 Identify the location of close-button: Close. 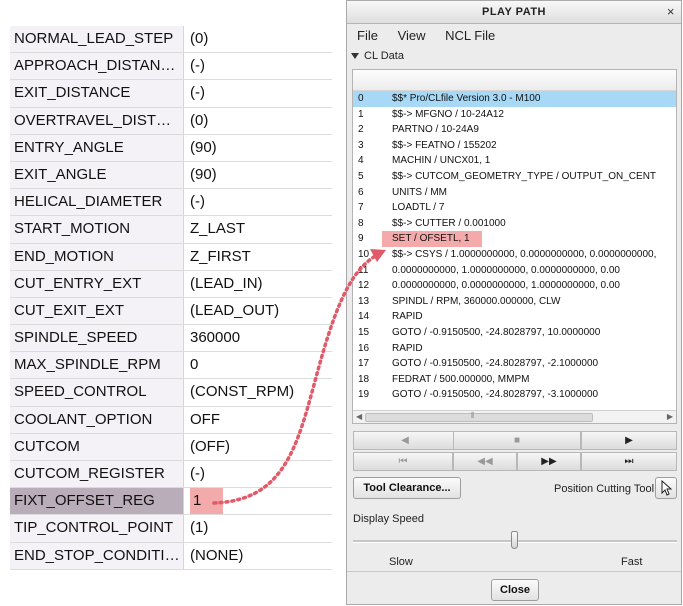
(515, 590).